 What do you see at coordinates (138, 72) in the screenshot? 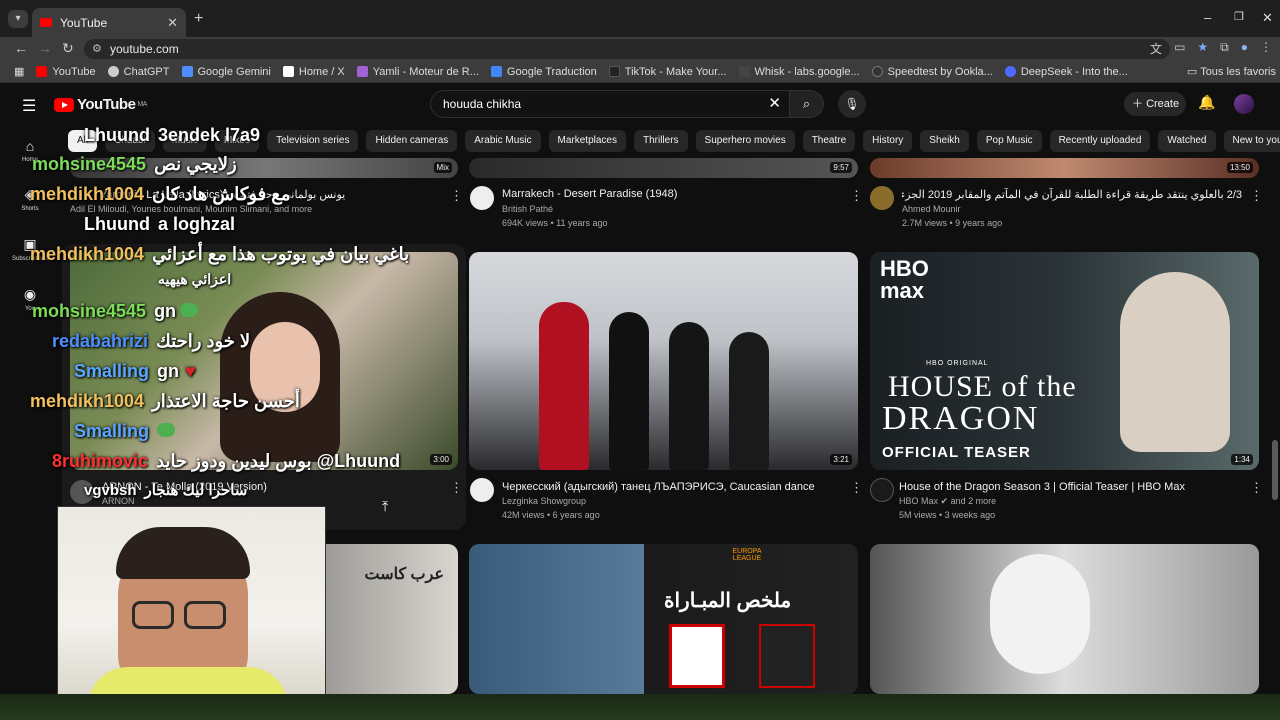
I see `bookmark-chatgpt: ChatGPT` at bounding box center [138, 72].